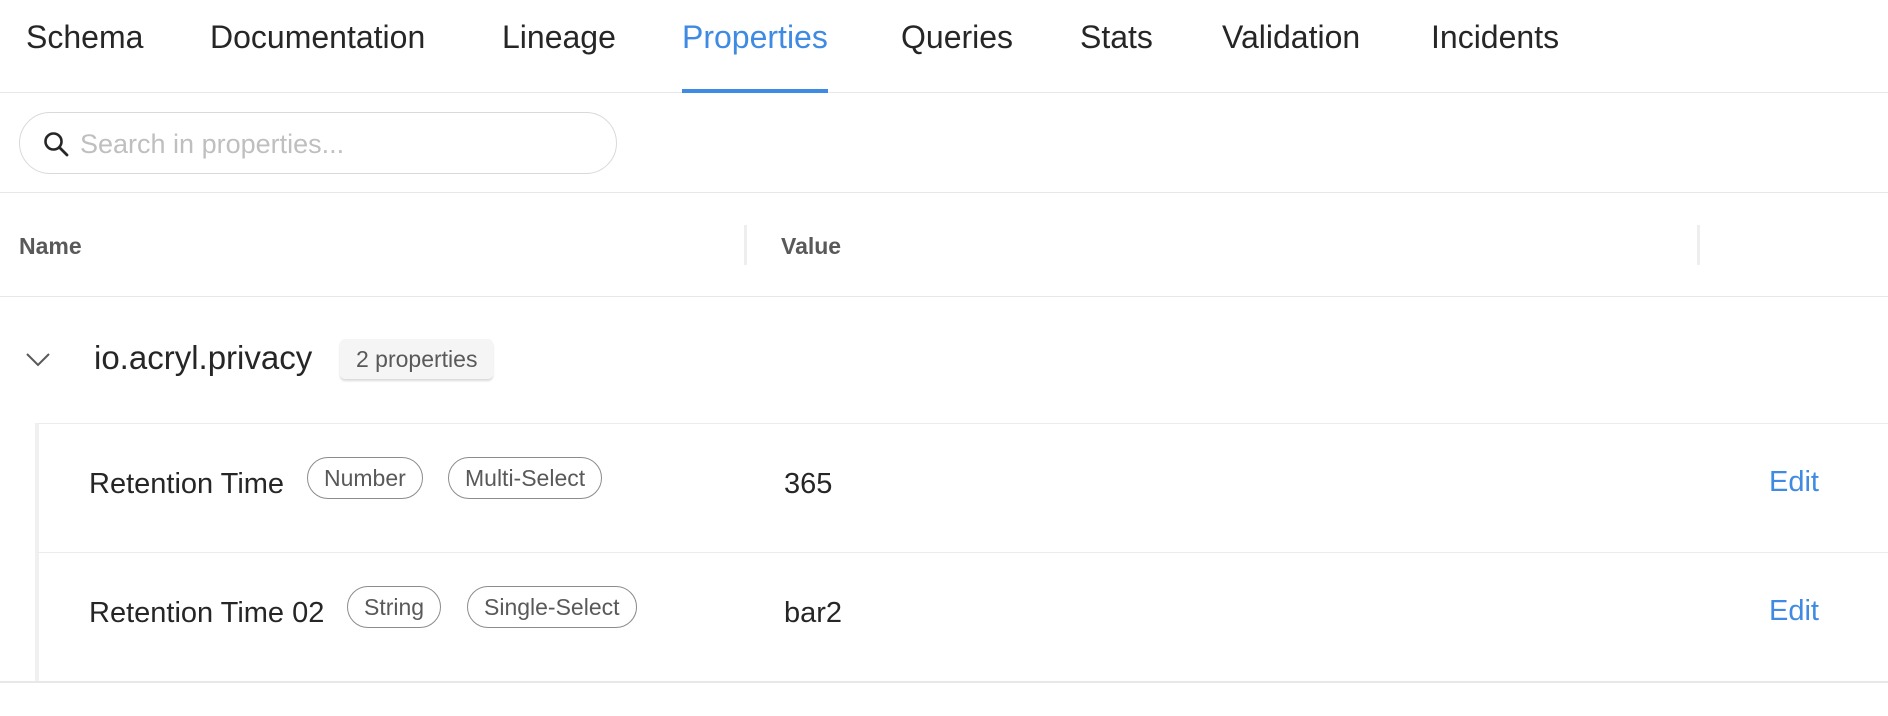  Describe the element at coordinates (755, 46) in the screenshot. I see `tab-properties: Properties` at that location.